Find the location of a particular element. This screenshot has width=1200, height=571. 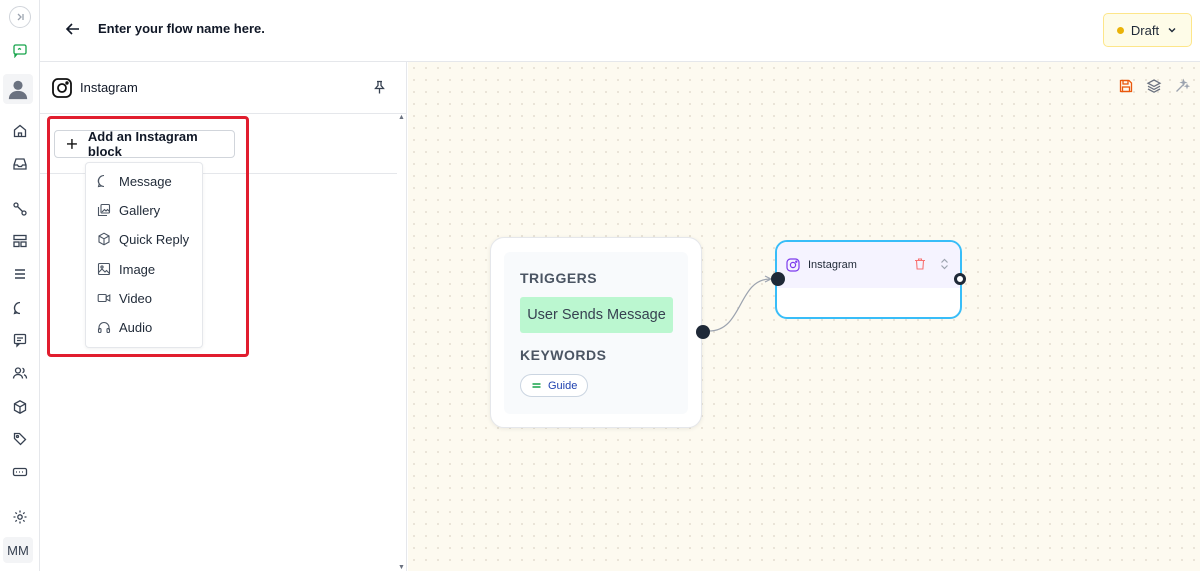

equals-icon is located at coordinates (536, 385).